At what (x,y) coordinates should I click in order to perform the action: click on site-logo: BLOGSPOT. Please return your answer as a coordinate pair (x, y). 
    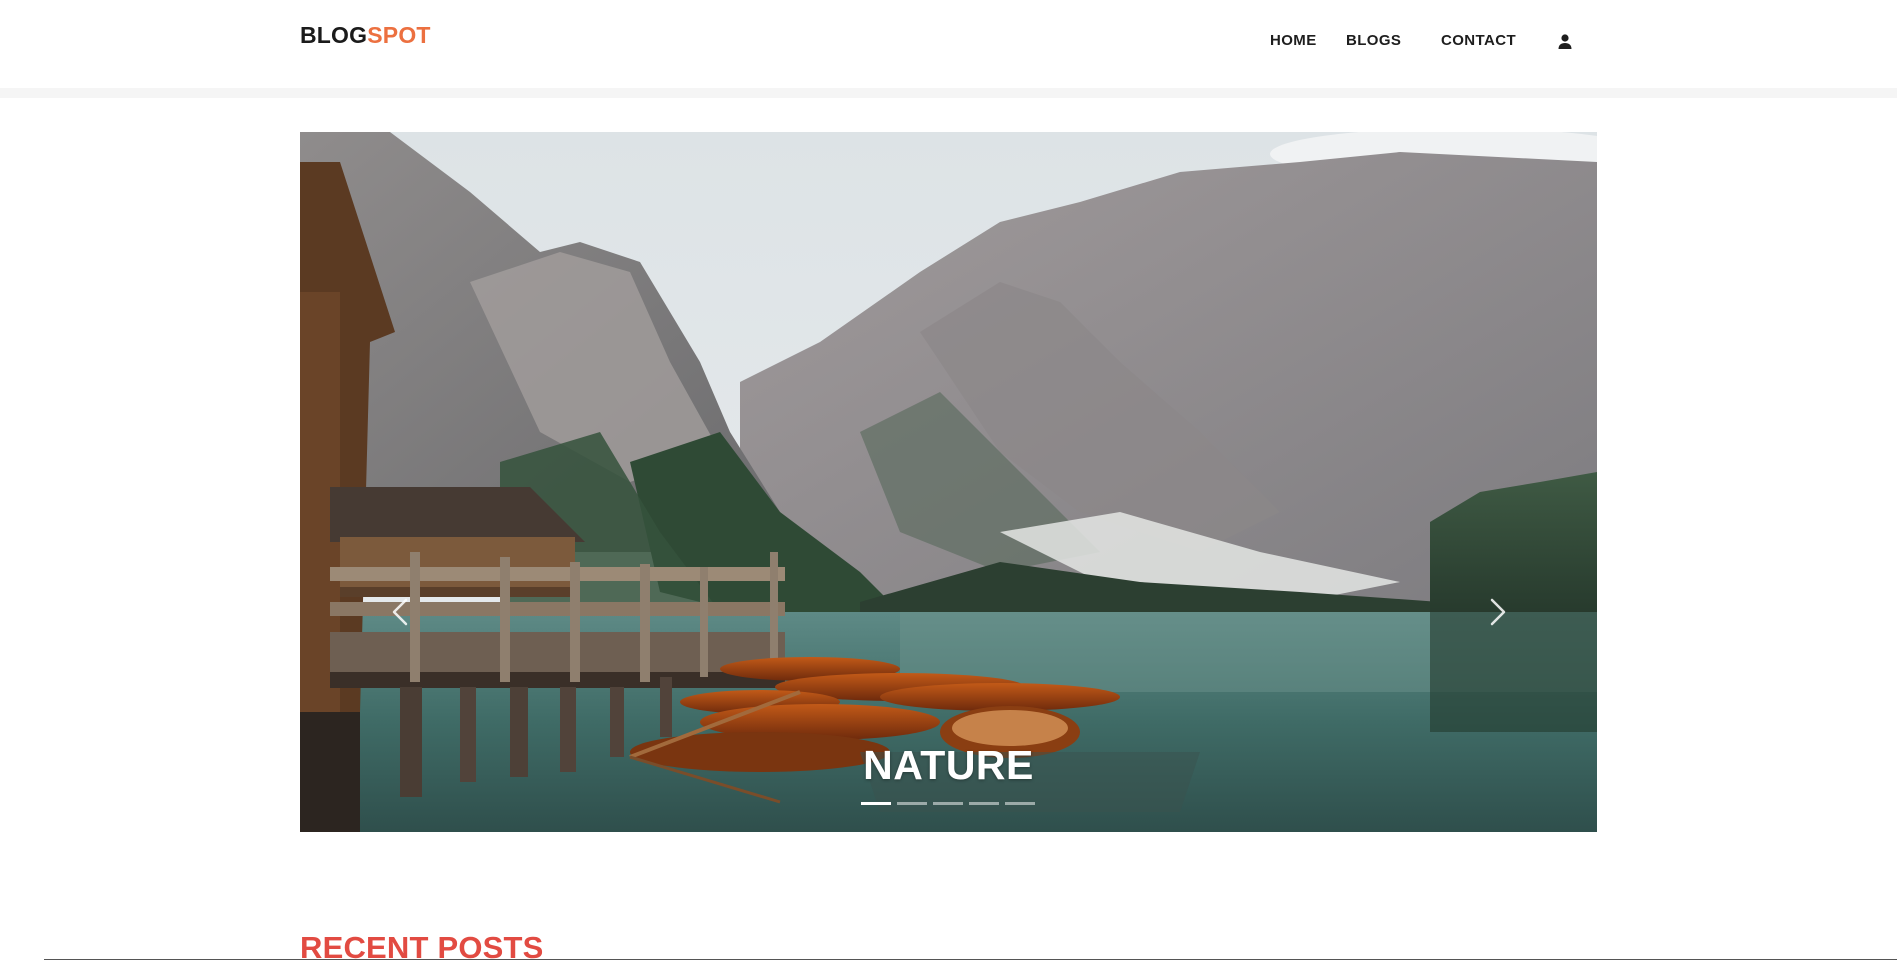
    Looking at the image, I should click on (365, 35).